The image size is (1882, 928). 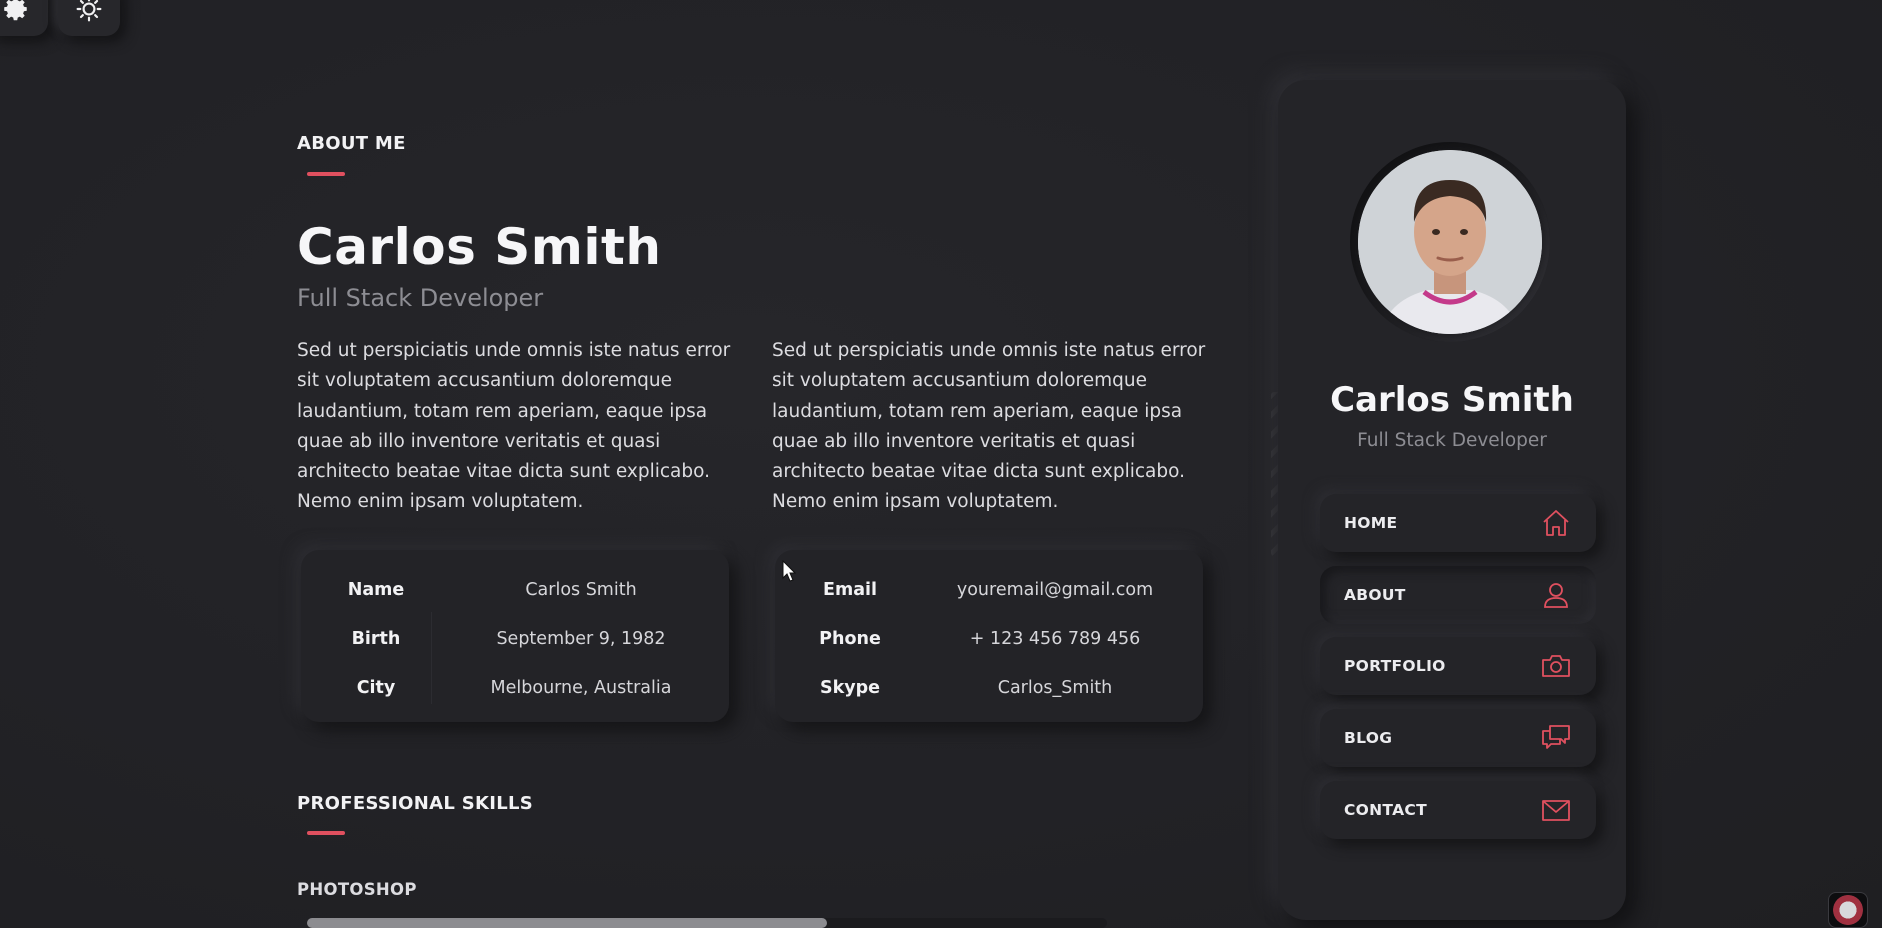 What do you see at coordinates (850, 688) in the screenshot?
I see `info-key: Skype` at bounding box center [850, 688].